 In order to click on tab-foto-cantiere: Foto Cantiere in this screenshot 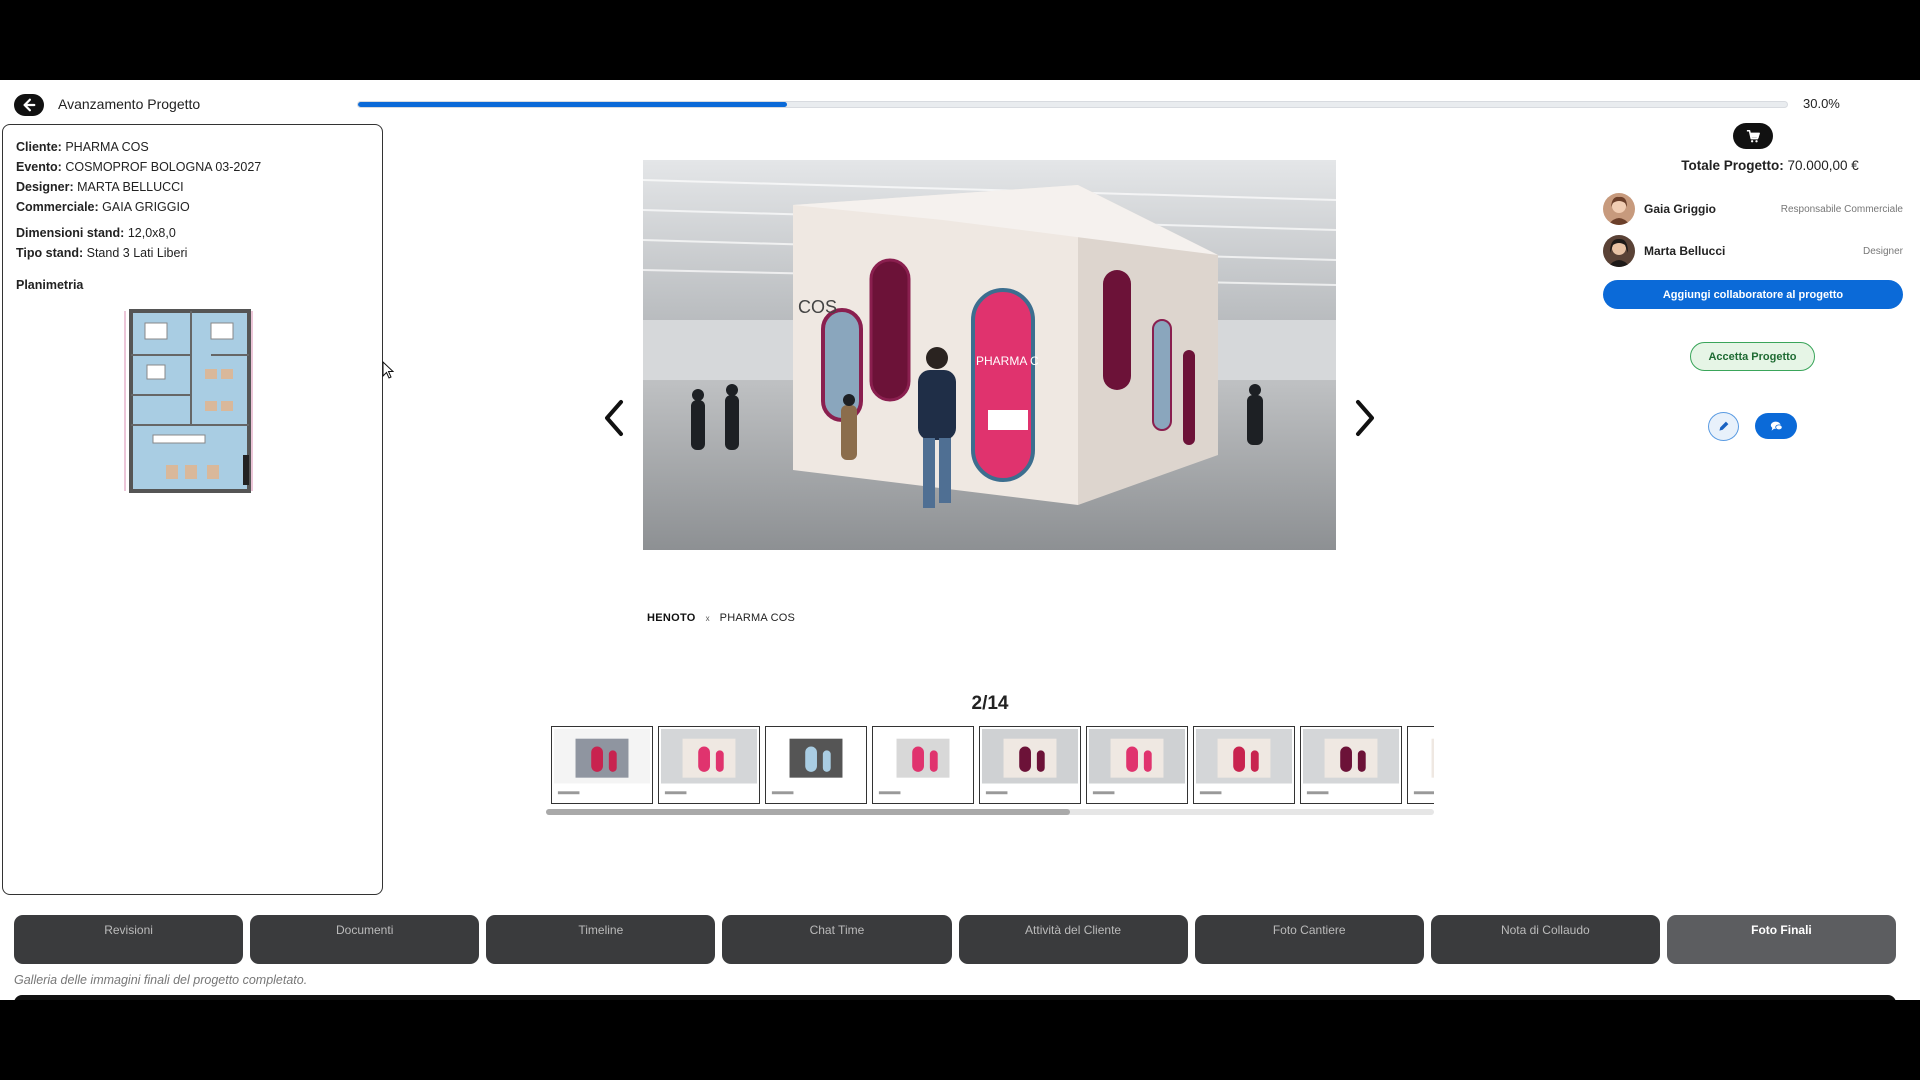, I will do `click(1309, 939)`.